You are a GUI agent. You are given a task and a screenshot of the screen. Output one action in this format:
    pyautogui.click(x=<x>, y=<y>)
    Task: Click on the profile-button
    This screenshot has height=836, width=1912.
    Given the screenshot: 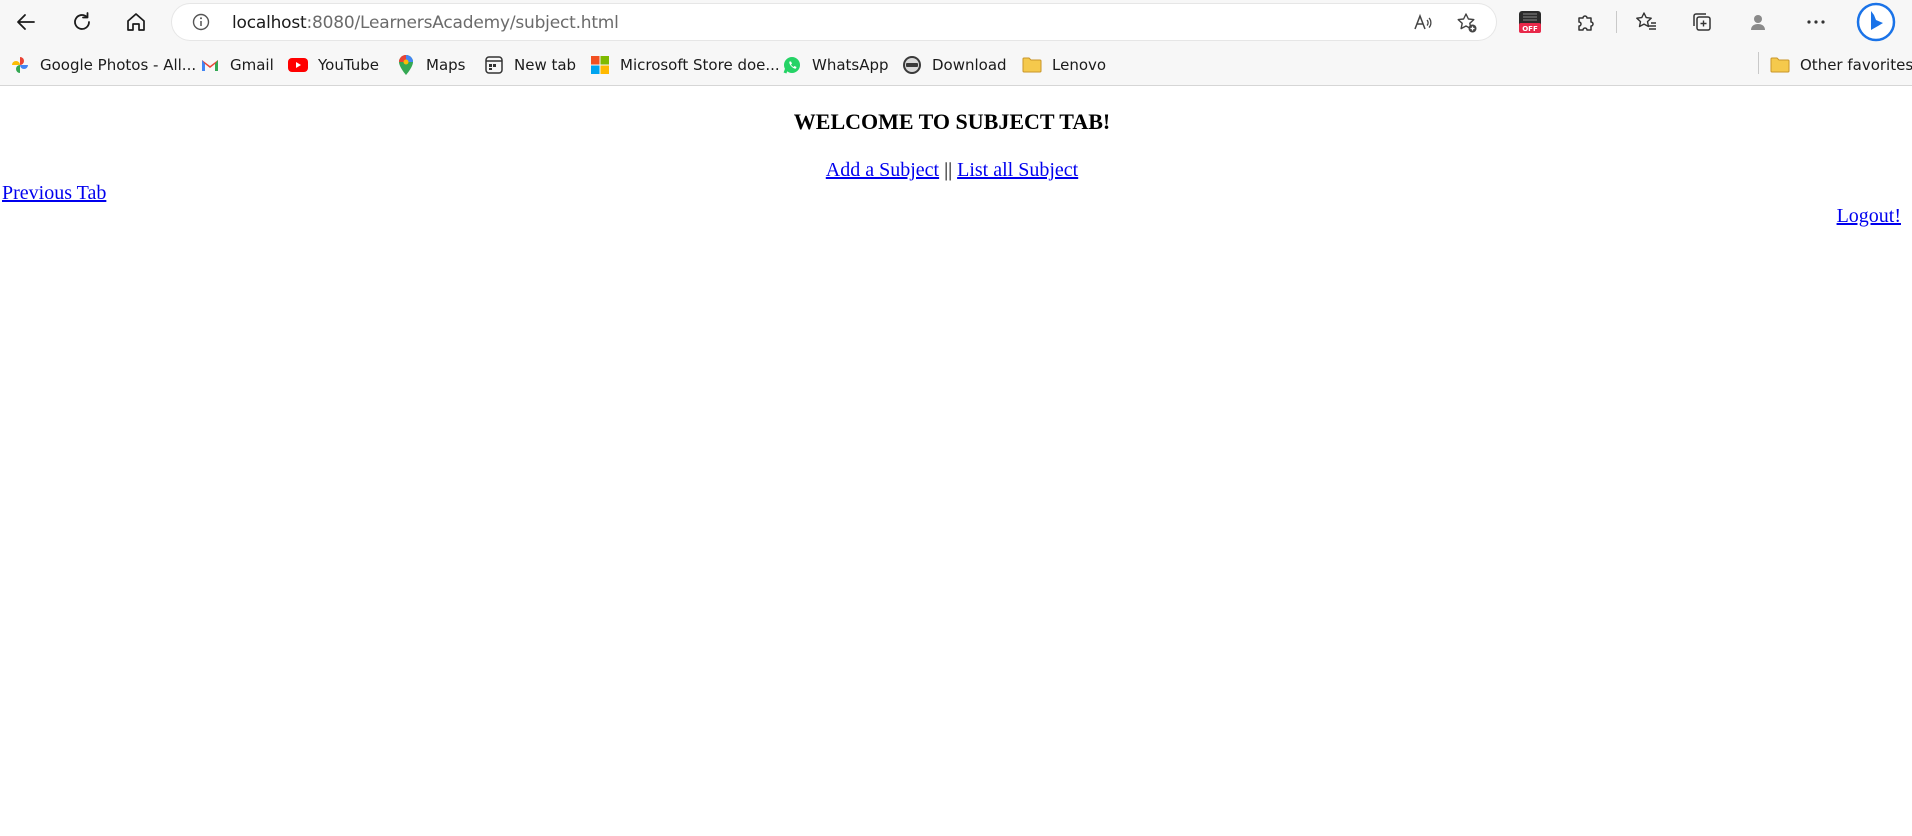 What is the action you would take?
    pyautogui.click(x=1758, y=22)
    